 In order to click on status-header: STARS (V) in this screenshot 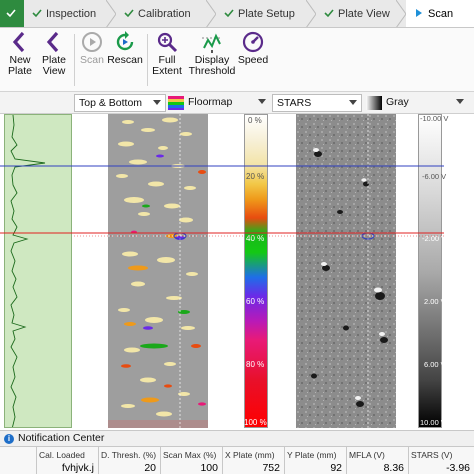, I will do `click(432, 455)`.